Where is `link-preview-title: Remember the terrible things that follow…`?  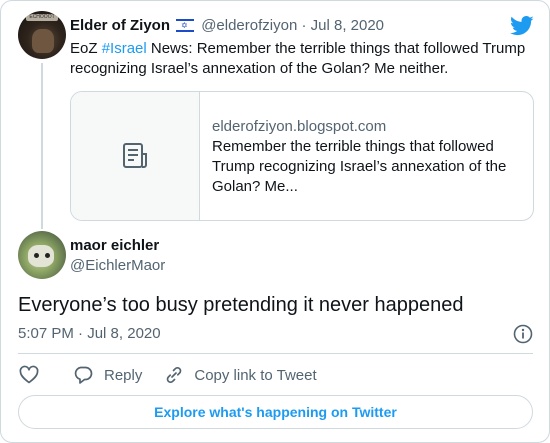
link-preview-title: Remember the terrible things that follow… is located at coordinates (359, 166).